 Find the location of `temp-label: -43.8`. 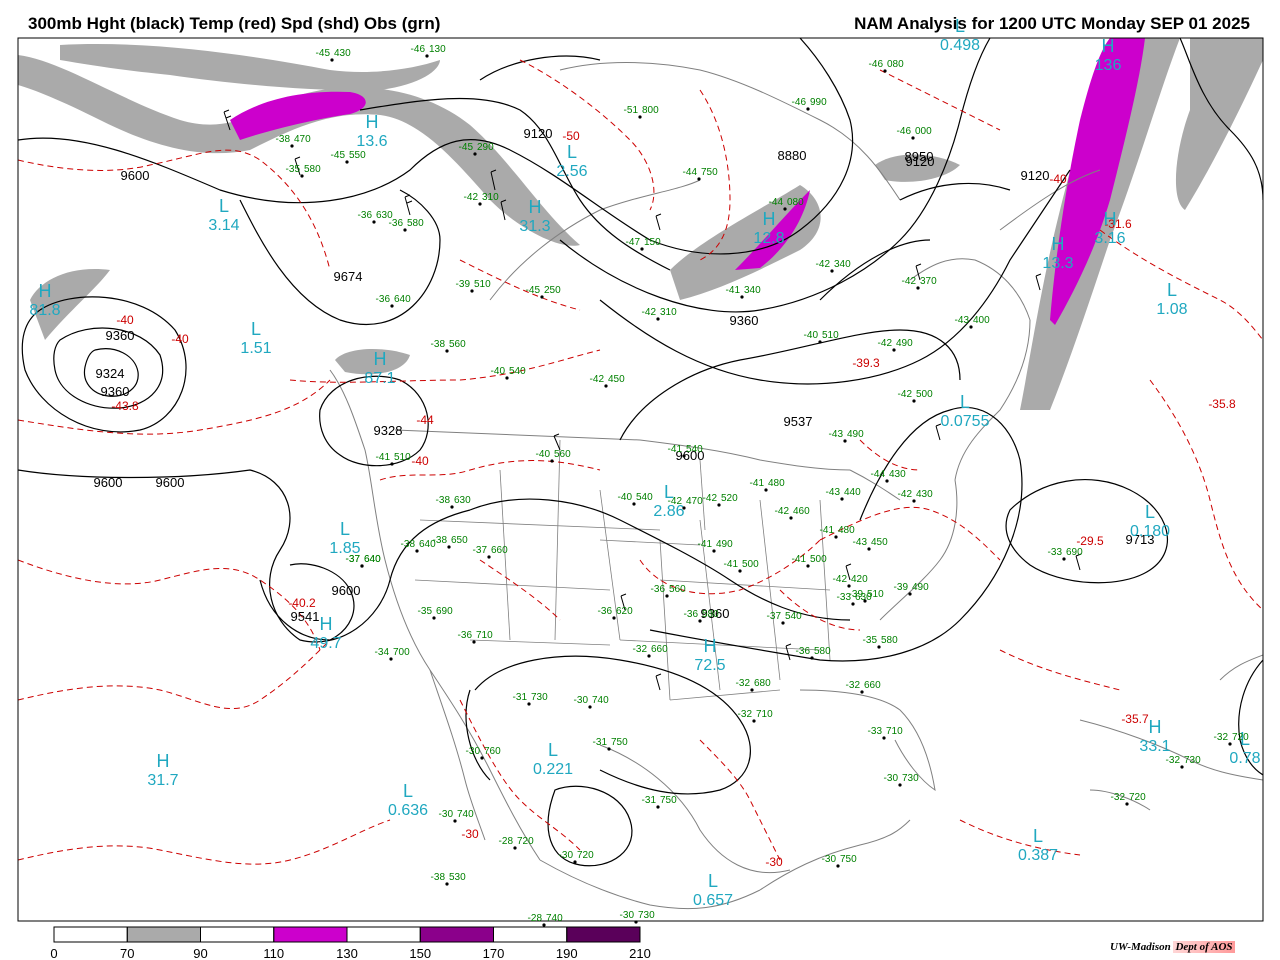

temp-label: -43.8 is located at coordinates (125, 406).